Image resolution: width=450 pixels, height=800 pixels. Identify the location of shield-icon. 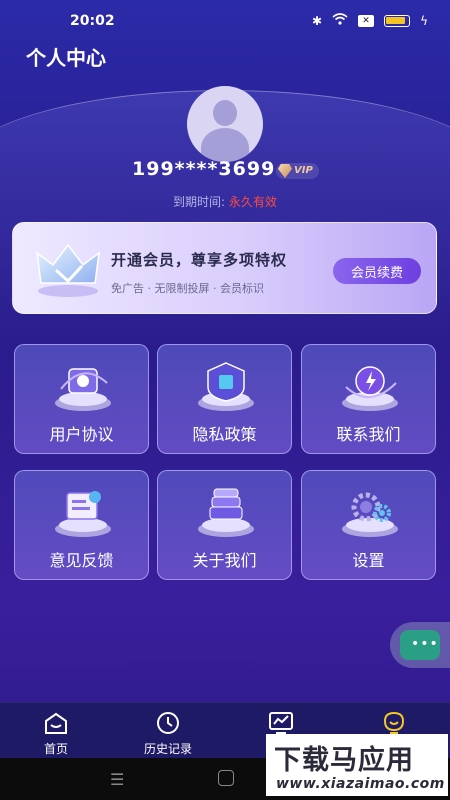
(226, 386).